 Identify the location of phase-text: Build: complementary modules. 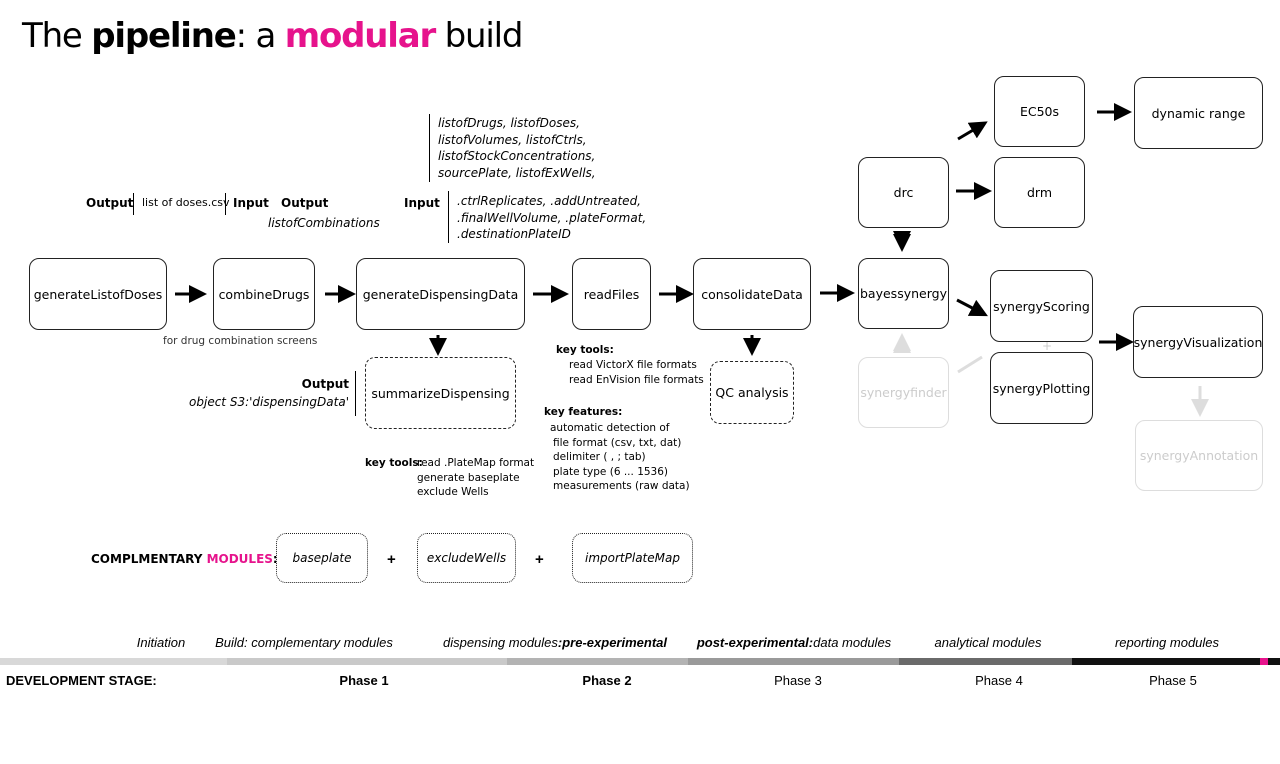
(304, 642).